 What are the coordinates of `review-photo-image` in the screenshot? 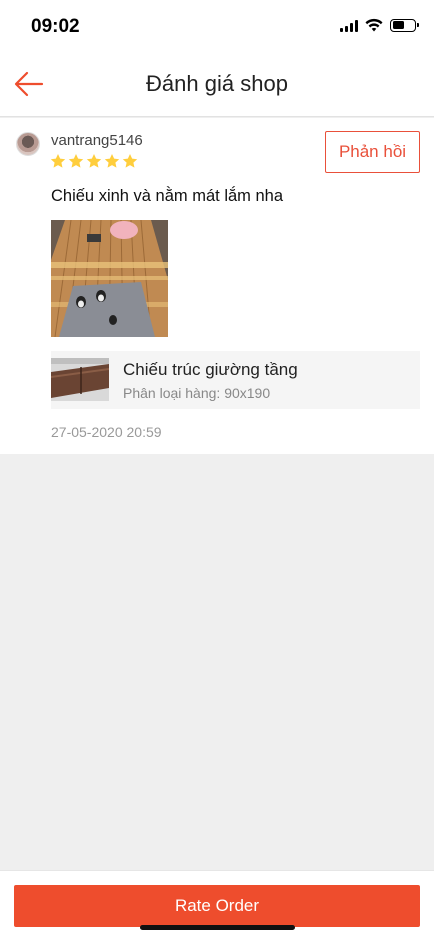 It's located at (109, 278).